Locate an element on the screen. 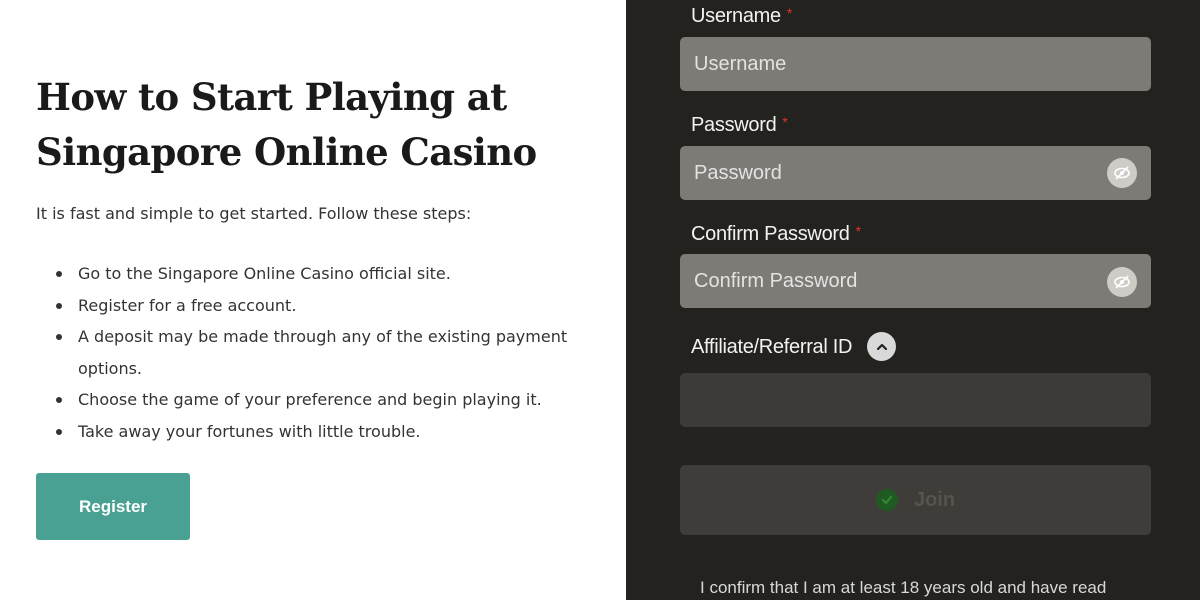  affiliate-input is located at coordinates (915, 400).